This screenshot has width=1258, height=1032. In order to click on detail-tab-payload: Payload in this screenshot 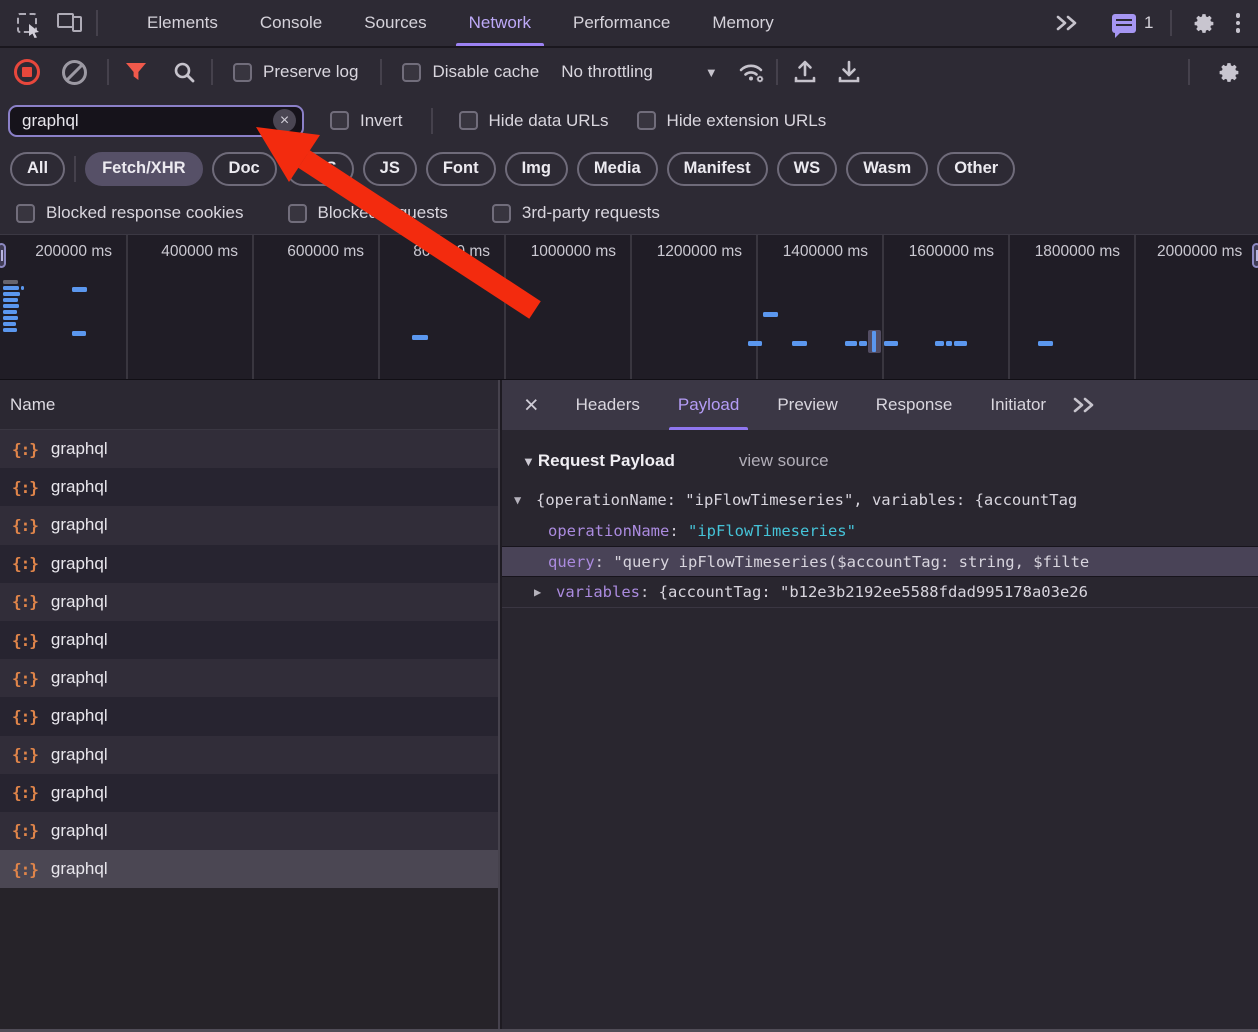, I will do `click(708, 405)`.